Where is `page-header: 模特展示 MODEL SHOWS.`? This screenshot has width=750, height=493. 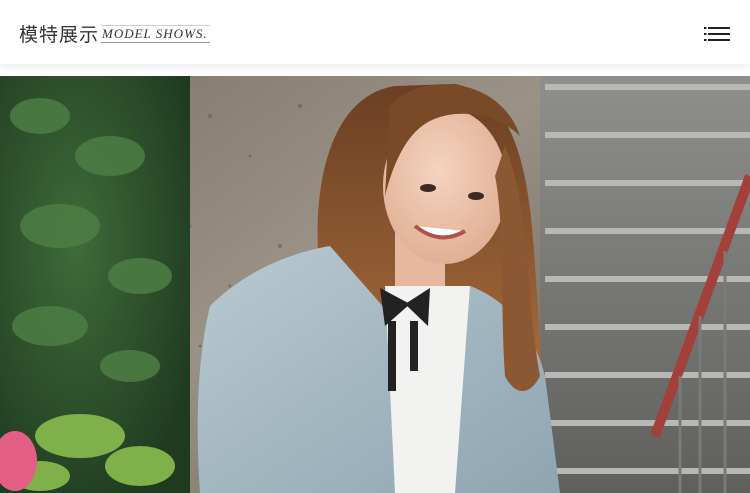 page-header: 模特展示 MODEL SHOWS. is located at coordinates (375, 32).